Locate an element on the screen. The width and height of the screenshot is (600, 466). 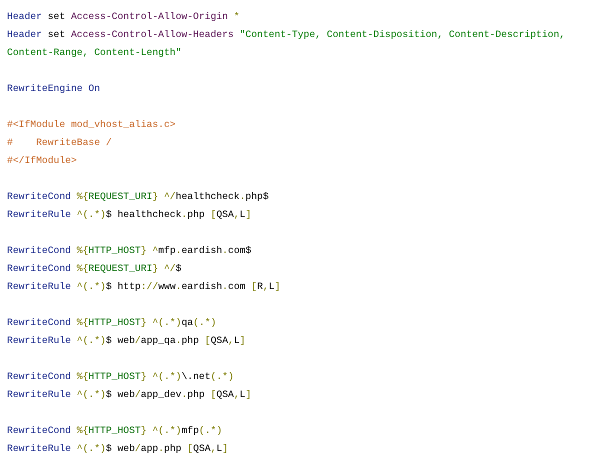
code-line: RewriteCond %{HTTP_HOST} ^mfp.eardish.com$ is located at coordinates (129, 251).